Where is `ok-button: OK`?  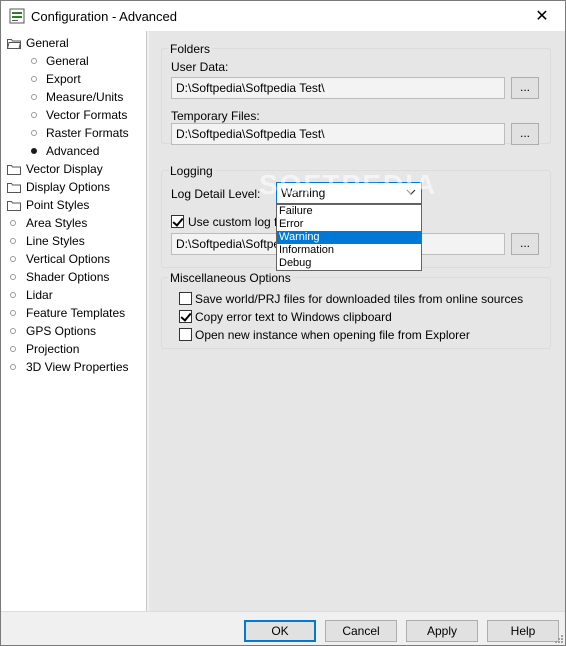
ok-button: OK is located at coordinates (280, 631).